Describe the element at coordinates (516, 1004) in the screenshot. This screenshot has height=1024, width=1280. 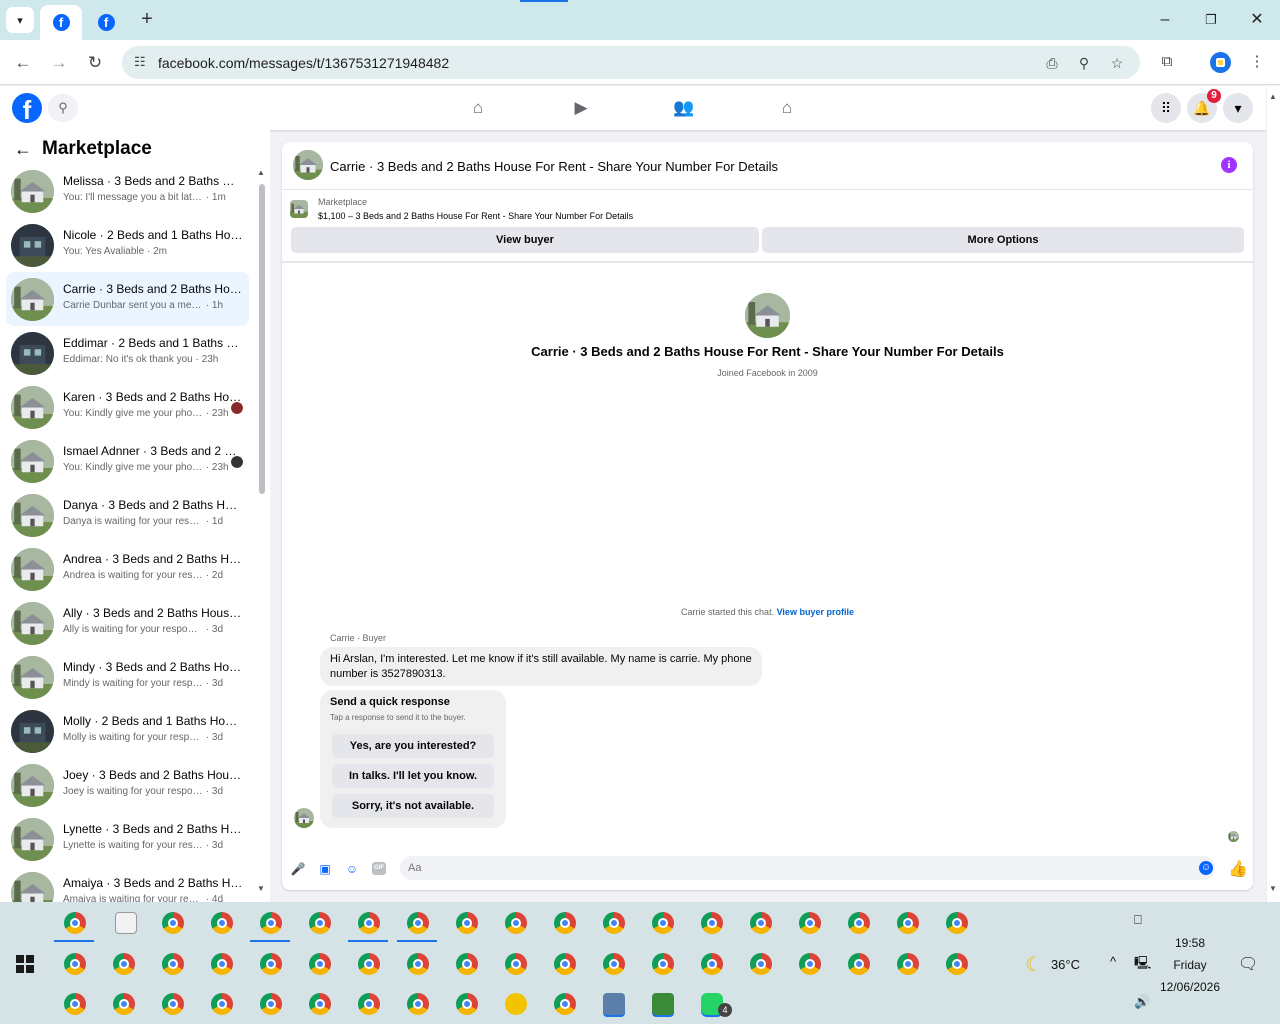
I see `ix-app-icon` at that location.